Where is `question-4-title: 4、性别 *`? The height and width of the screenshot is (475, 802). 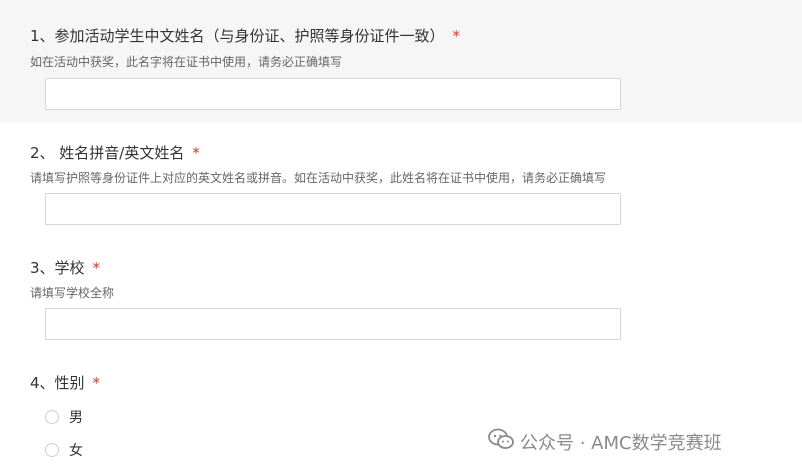
question-4-title: 4、性别 * is located at coordinates (65, 382).